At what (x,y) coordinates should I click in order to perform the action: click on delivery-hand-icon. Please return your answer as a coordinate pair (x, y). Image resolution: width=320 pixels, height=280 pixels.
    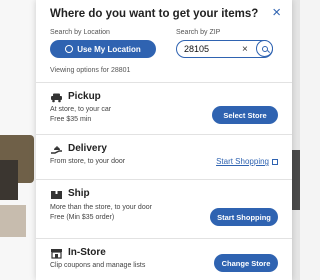
    Looking at the image, I should click on (56, 150).